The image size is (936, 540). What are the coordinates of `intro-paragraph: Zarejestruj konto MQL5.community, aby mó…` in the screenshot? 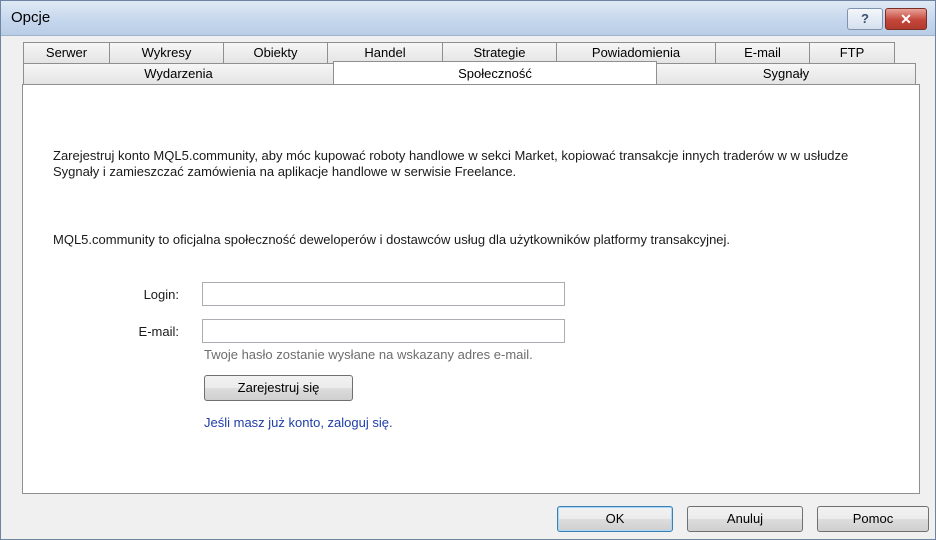 It's located at (451, 163).